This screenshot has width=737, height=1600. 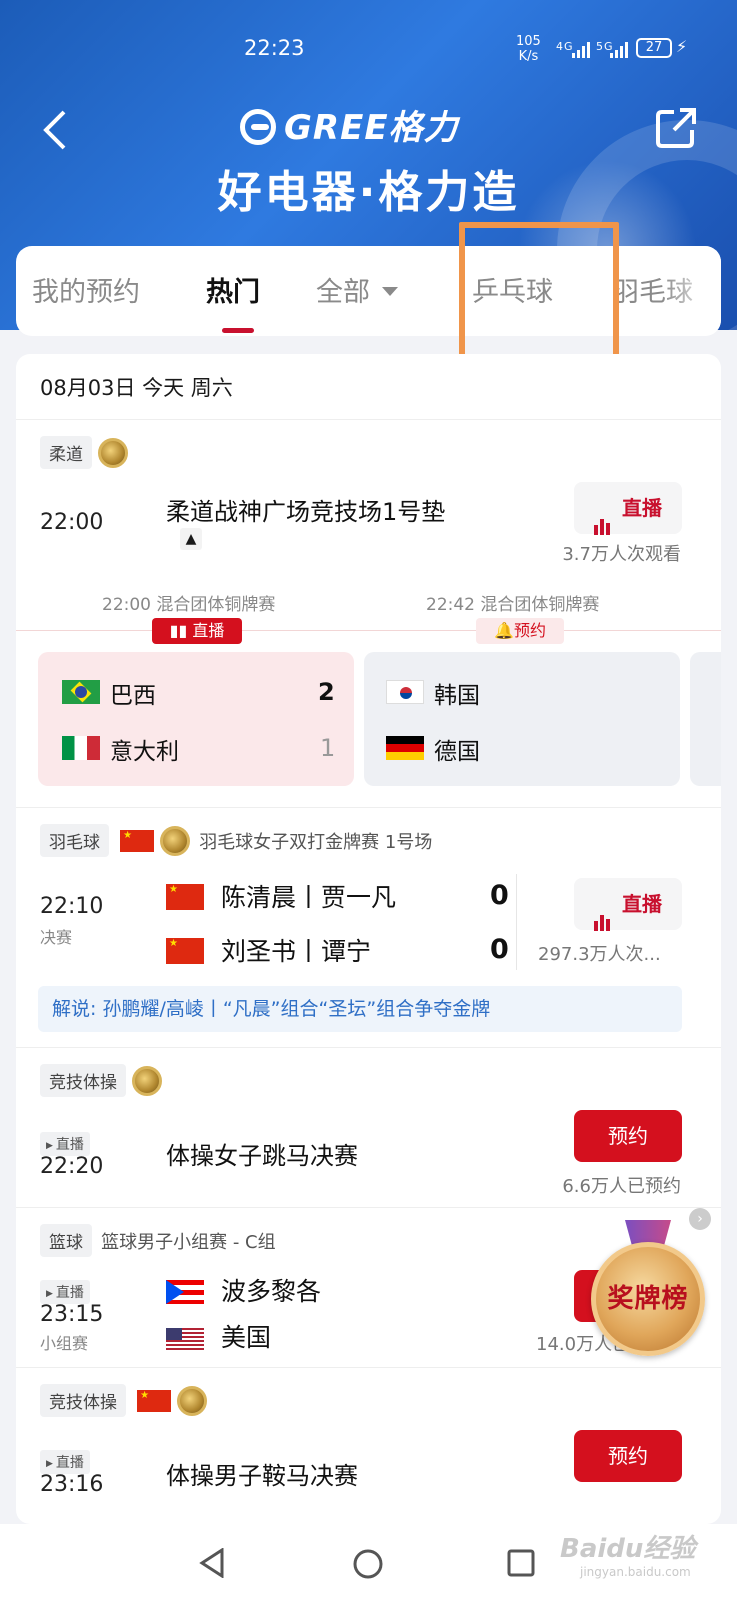 I want to click on divider, so click(x=516, y=922).